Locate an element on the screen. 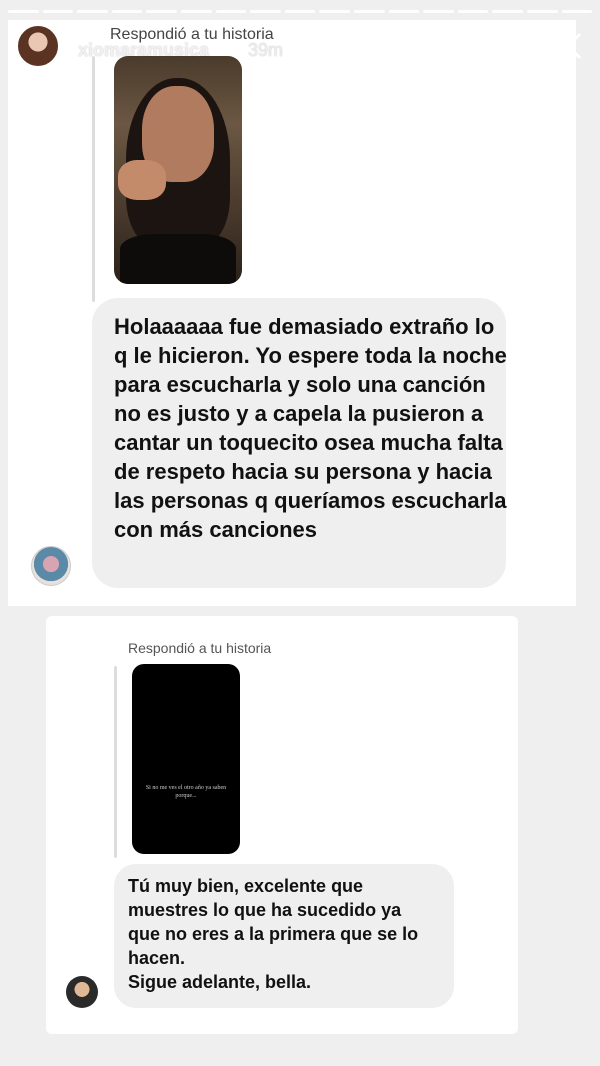 The width and height of the screenshot is (600, 1066). message-line: hacen. is located at coordinates (157, 958).